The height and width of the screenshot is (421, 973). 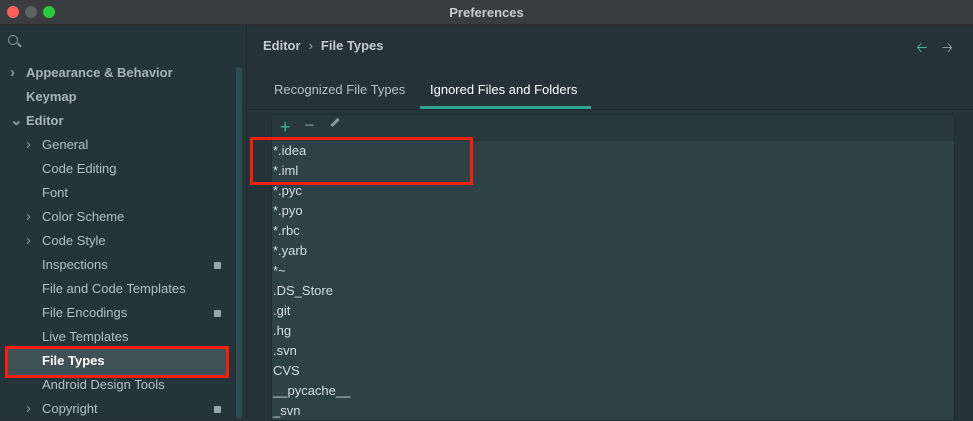 I want to click on sidebar-item-font: Font, so click(x=55, y=193).